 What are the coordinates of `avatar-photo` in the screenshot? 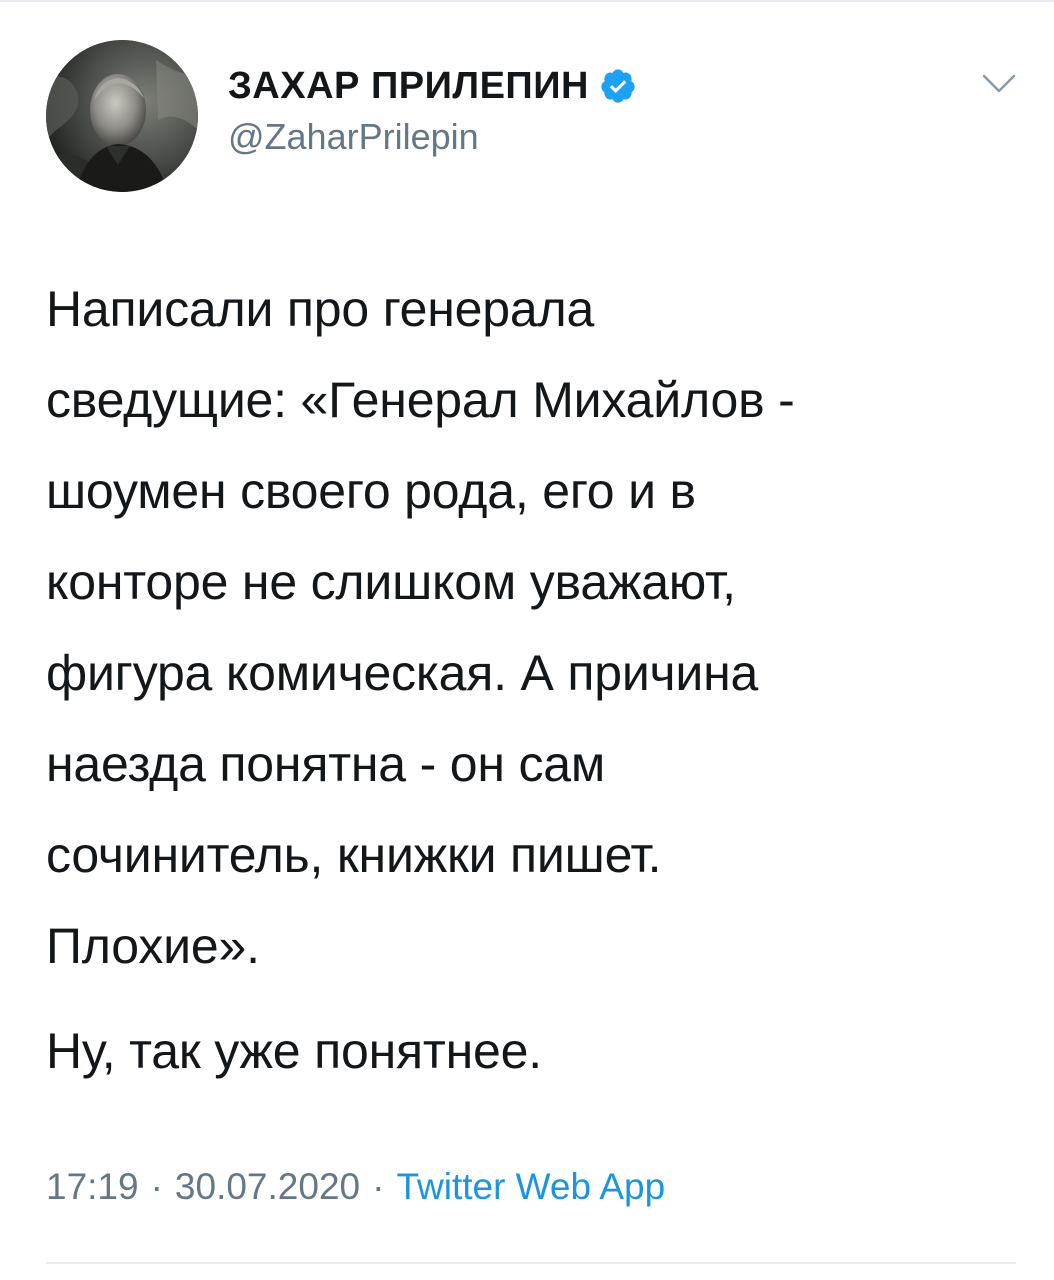 It's located at (122, 116).